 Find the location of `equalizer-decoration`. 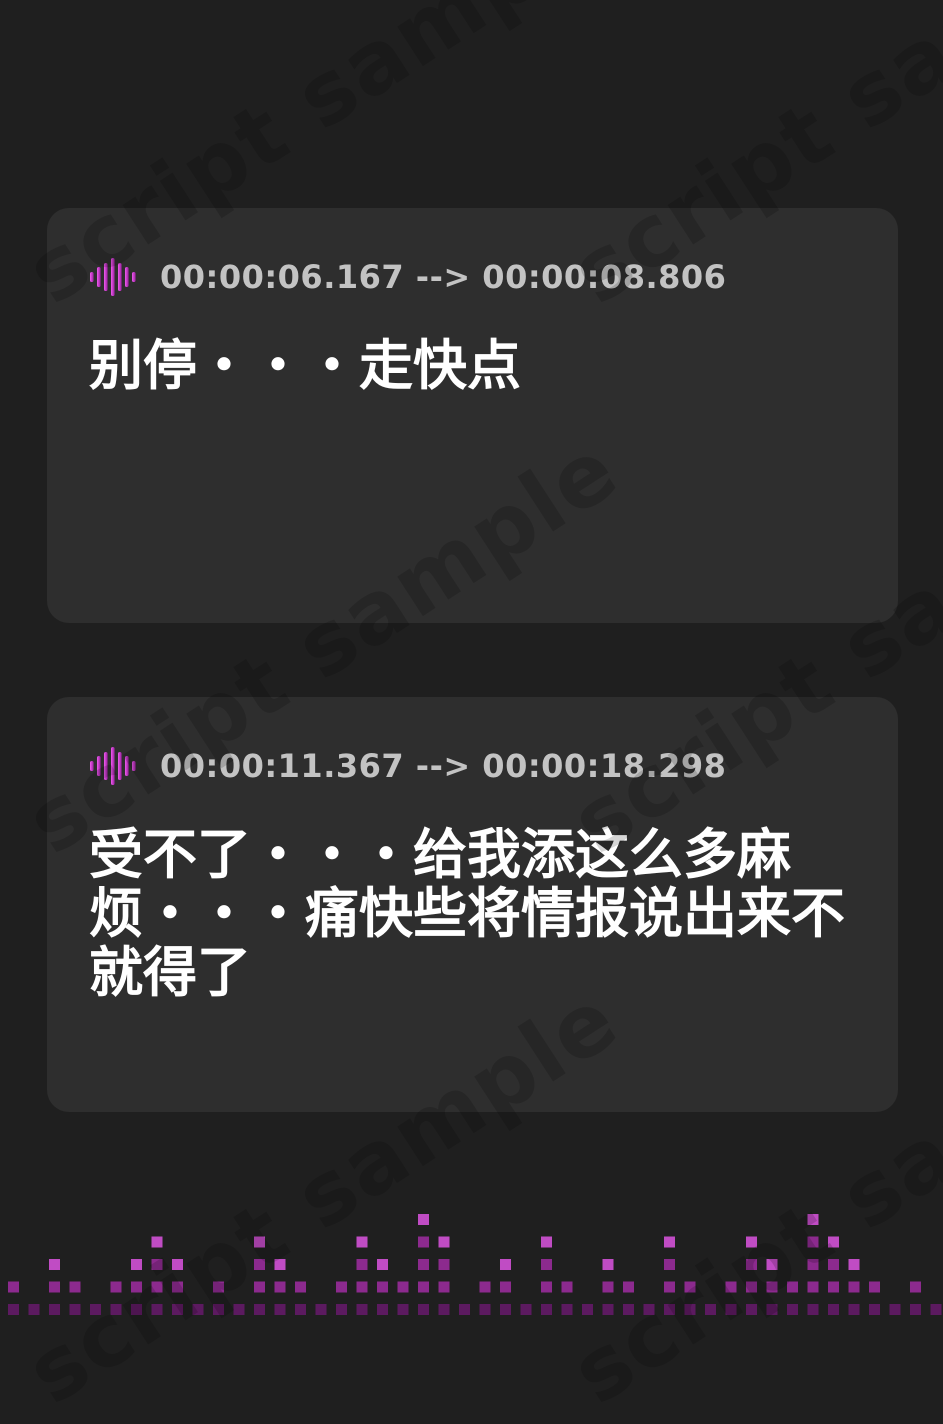

equalizer-decoration is located at coordinates (475, 1264).